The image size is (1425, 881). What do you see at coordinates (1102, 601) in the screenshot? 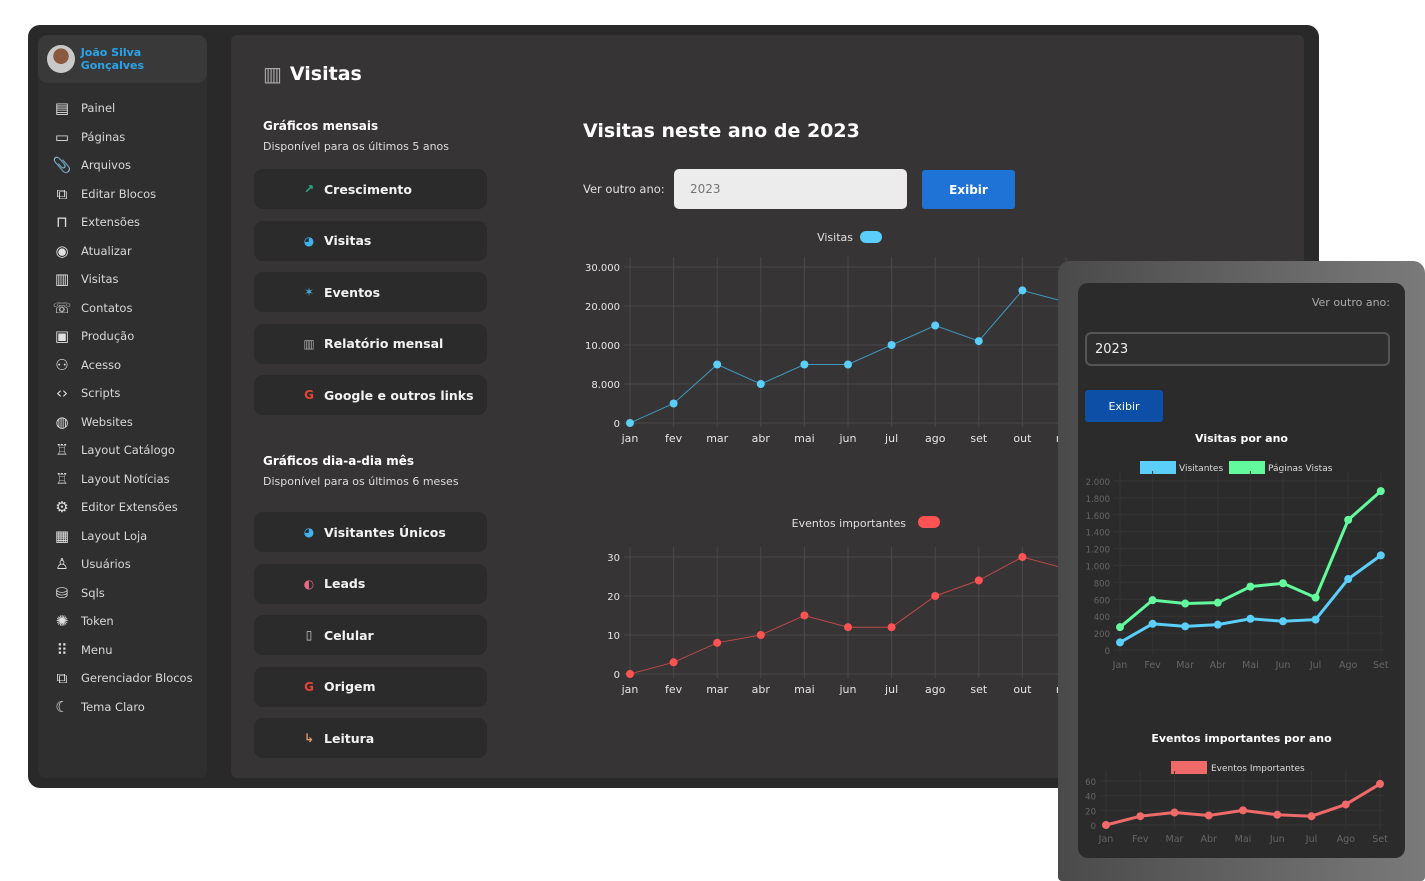
I see `y-tick-label: 600` at bounding box center [1102, 601].